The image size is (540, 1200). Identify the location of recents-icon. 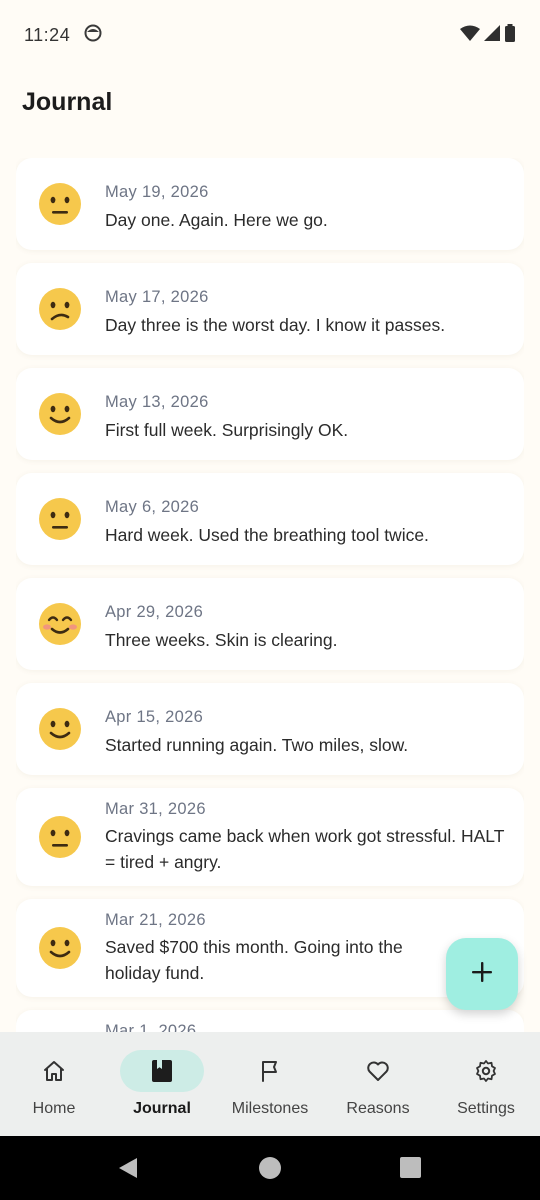
(410, 1170).